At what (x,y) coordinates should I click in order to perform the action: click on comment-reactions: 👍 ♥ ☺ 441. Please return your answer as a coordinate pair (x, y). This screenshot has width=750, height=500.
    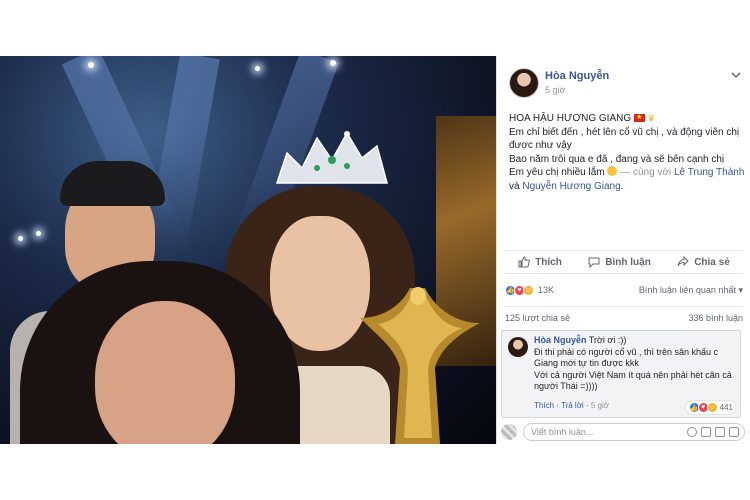
    Looking at the image, I should click on (710, 407).